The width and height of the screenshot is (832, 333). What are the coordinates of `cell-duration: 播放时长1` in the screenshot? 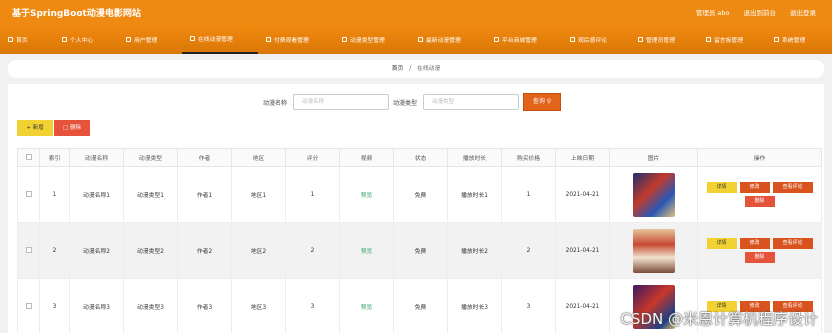 It's located at (474, 194).